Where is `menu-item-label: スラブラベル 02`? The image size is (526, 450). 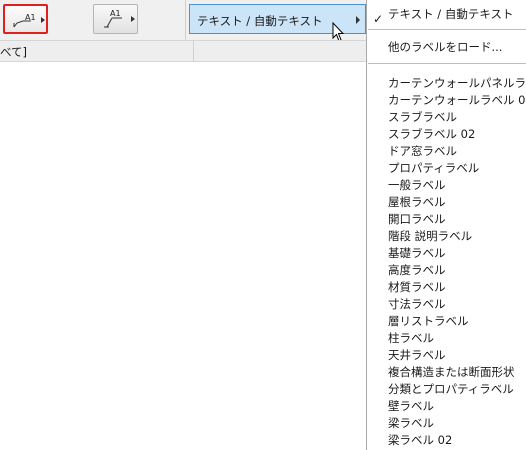
menu-item-label: スラブラベル 02 is located at coordinates (432, 134).